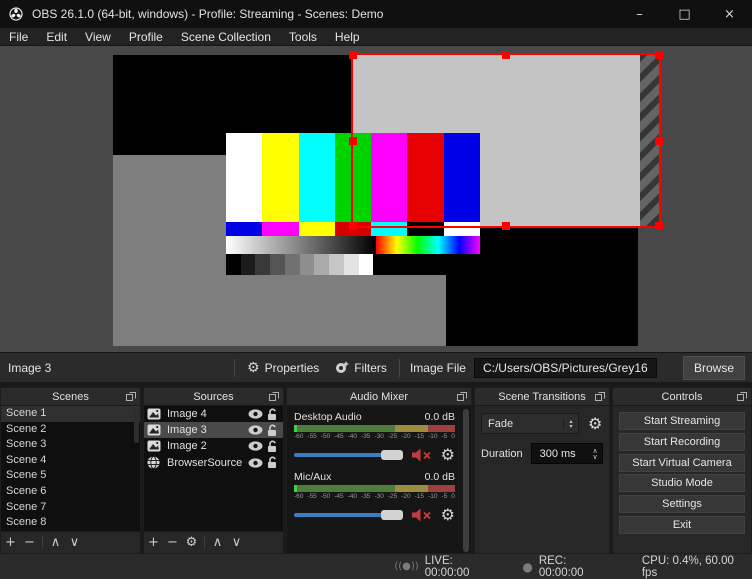 The width and height of the screenshot is (752, 579). I want to click on scene-list-item: Scene 7, so click(70, 508).